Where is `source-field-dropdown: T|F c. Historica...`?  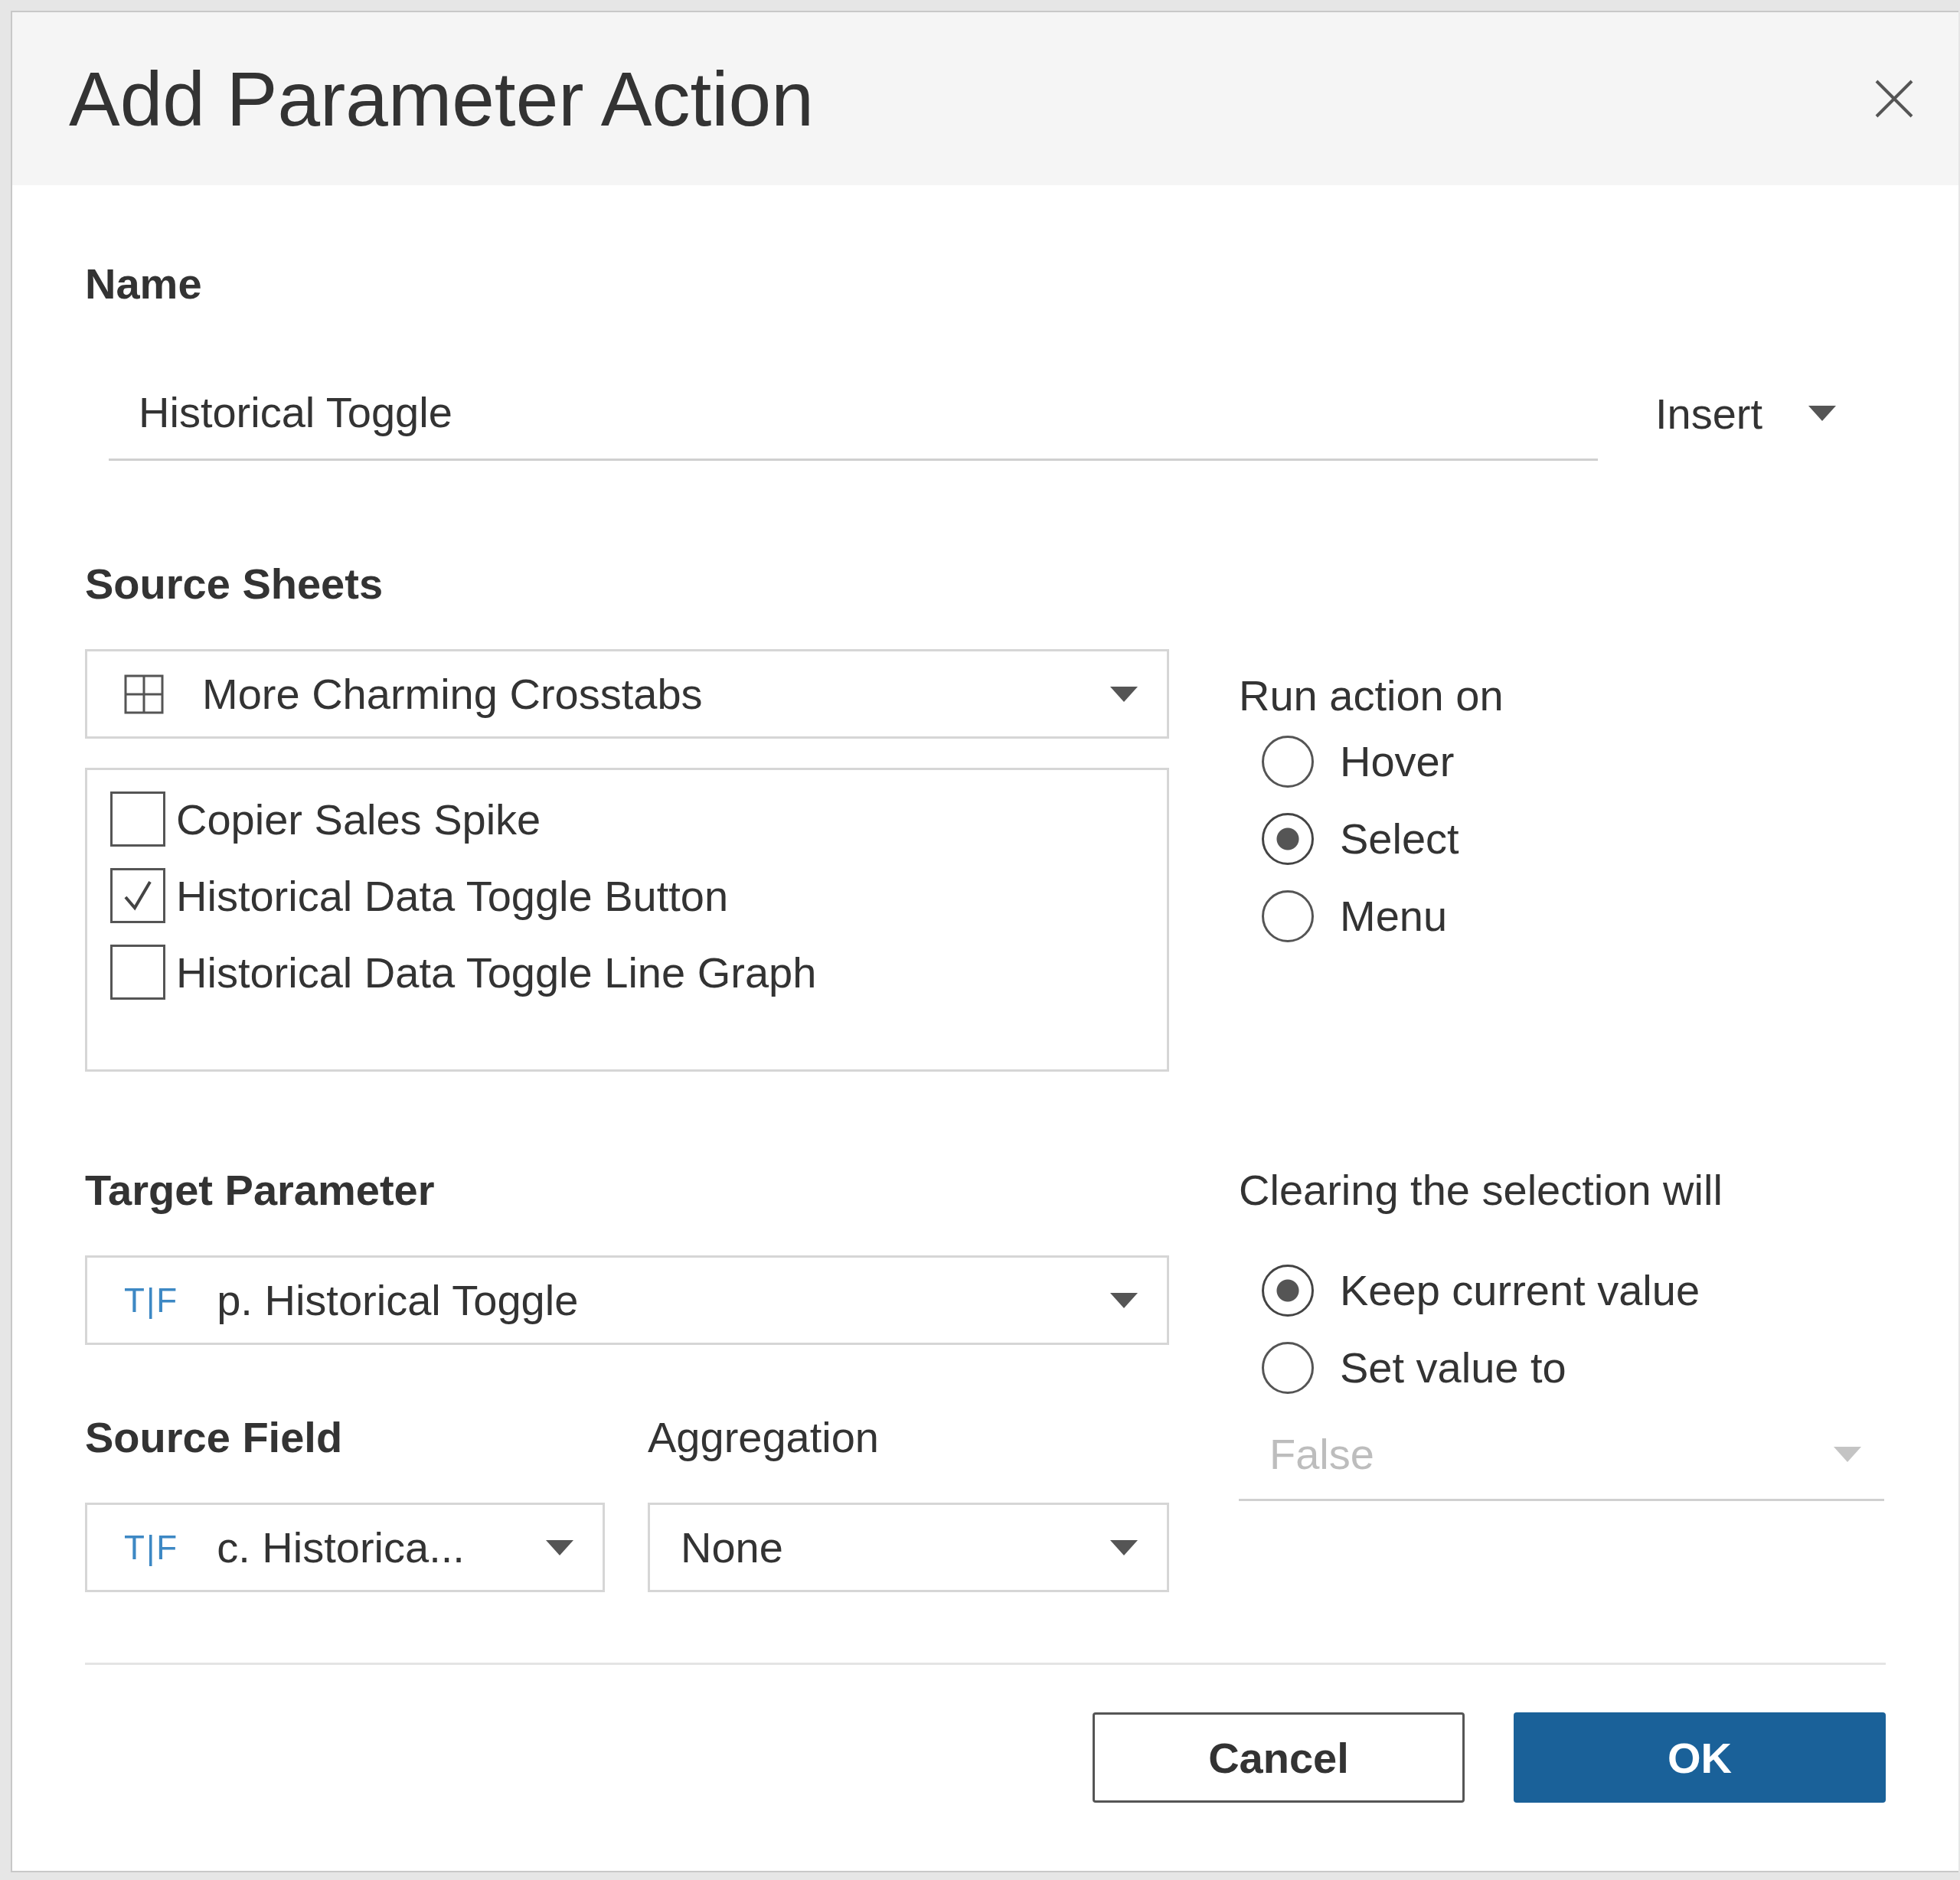
source-field-dropdown: T|F c. Historica... is located at coordinates (345, 1547).